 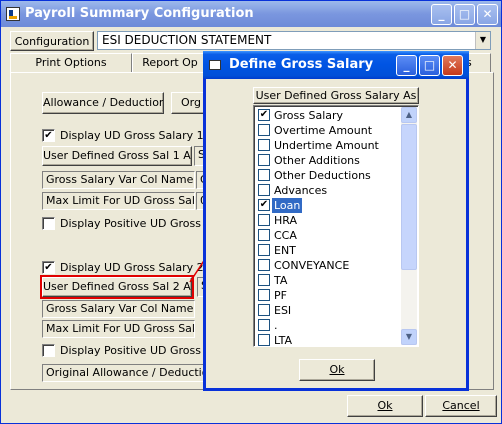 I want to click on annotation-highlight-box, so click(x=117, y=287).